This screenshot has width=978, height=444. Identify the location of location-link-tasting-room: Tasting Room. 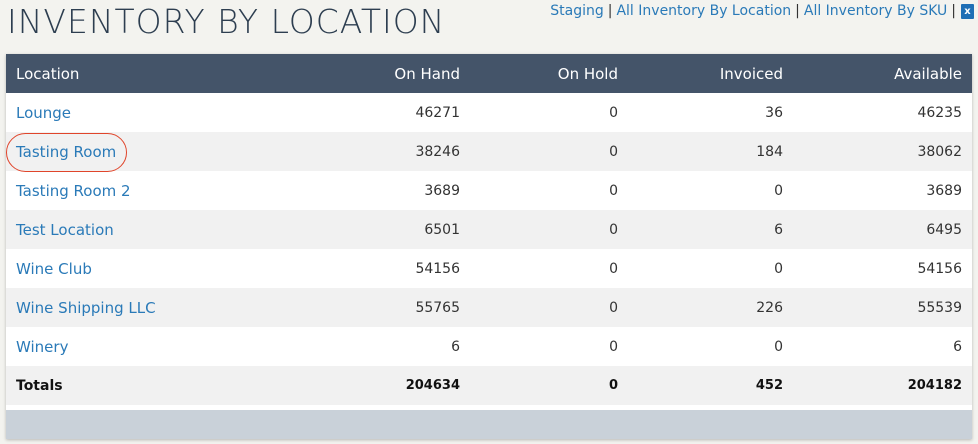
(66, 152).